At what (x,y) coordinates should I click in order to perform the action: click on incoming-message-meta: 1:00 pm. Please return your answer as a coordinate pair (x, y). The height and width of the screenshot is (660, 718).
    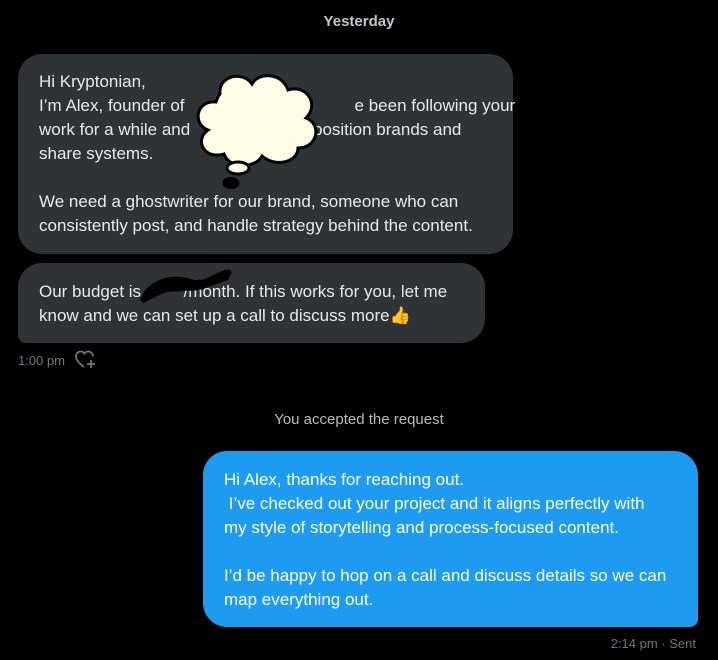
    Looking at the image, I should click on (57, 360).